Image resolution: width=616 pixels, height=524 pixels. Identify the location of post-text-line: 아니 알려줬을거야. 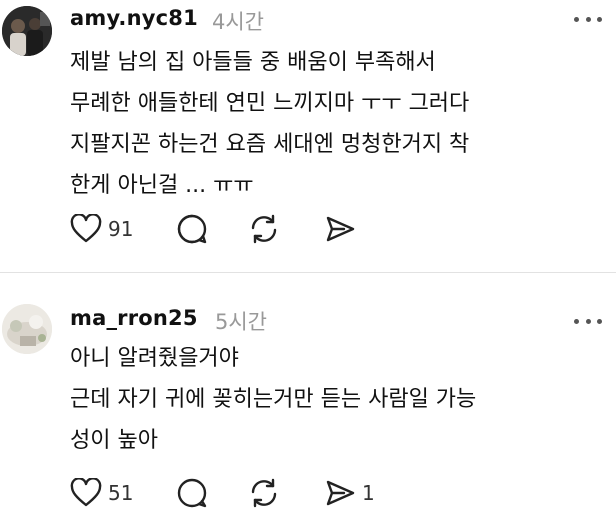
(154, 358).